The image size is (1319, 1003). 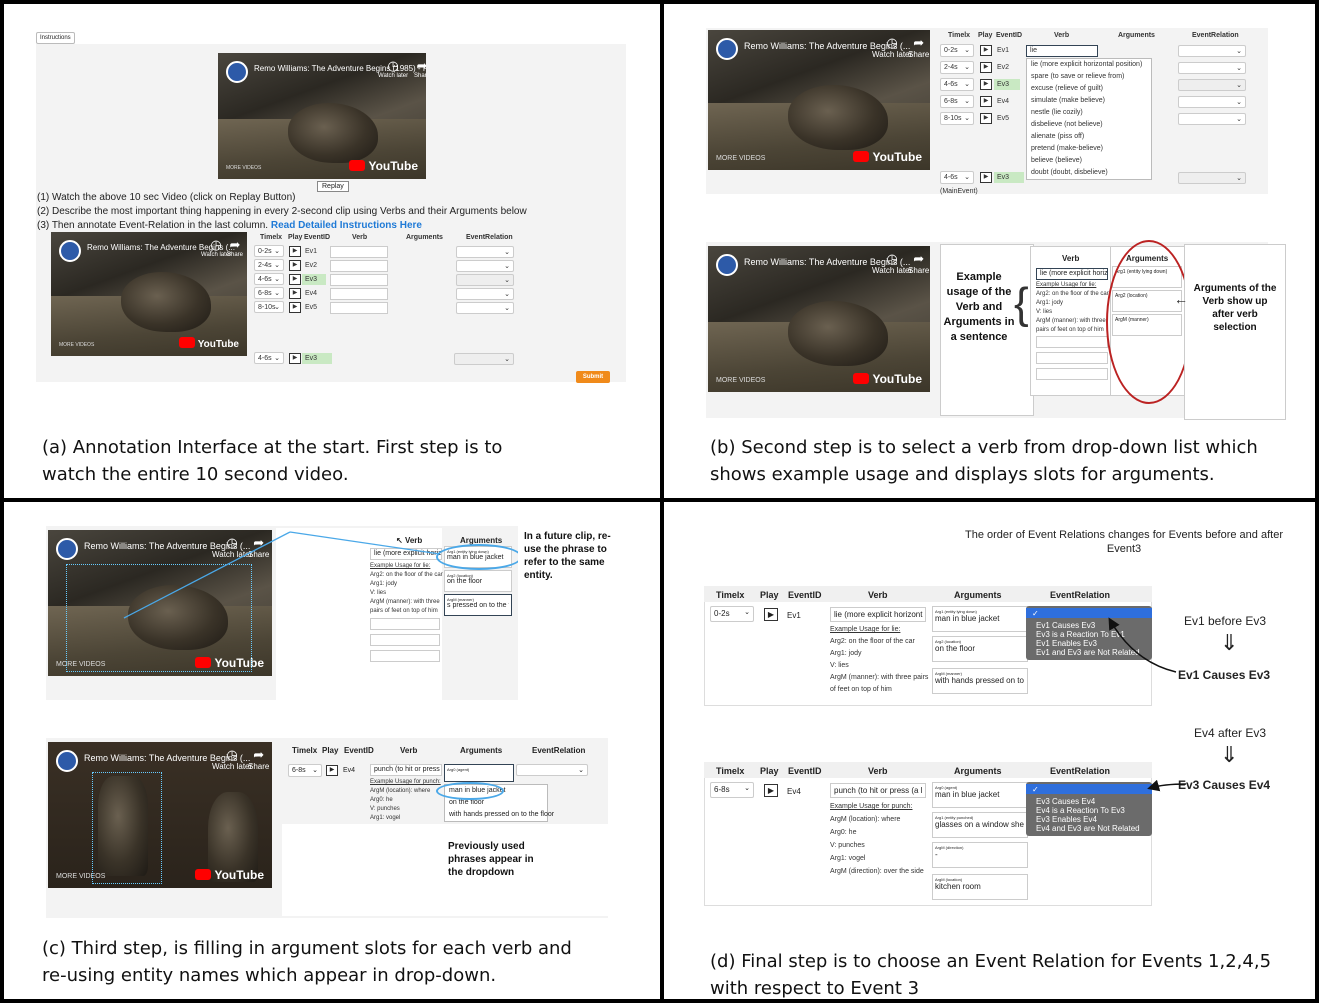 What do you see at coordinates (732, 614) in the screenshot?
I see `timex-select: 0-2s ⌄` at bounding box center [732, 614].